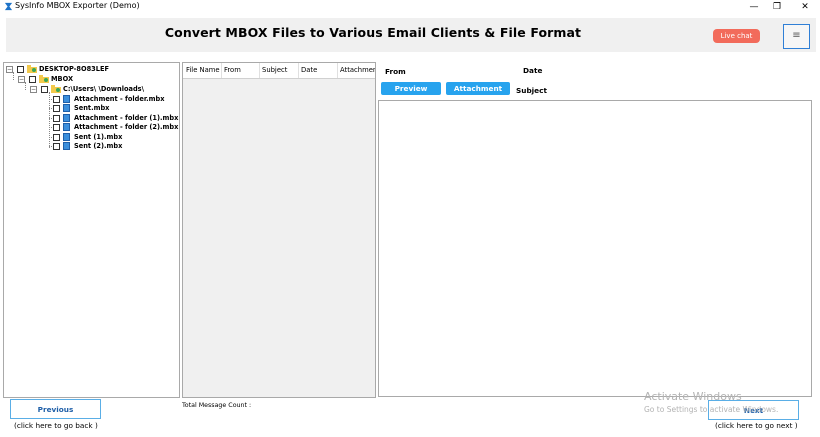 Image resolution: width=820 pixels, height=437 pixels. I want to click on tree-node-file: Attachment - folder (2).mbx, so click(91, 127).